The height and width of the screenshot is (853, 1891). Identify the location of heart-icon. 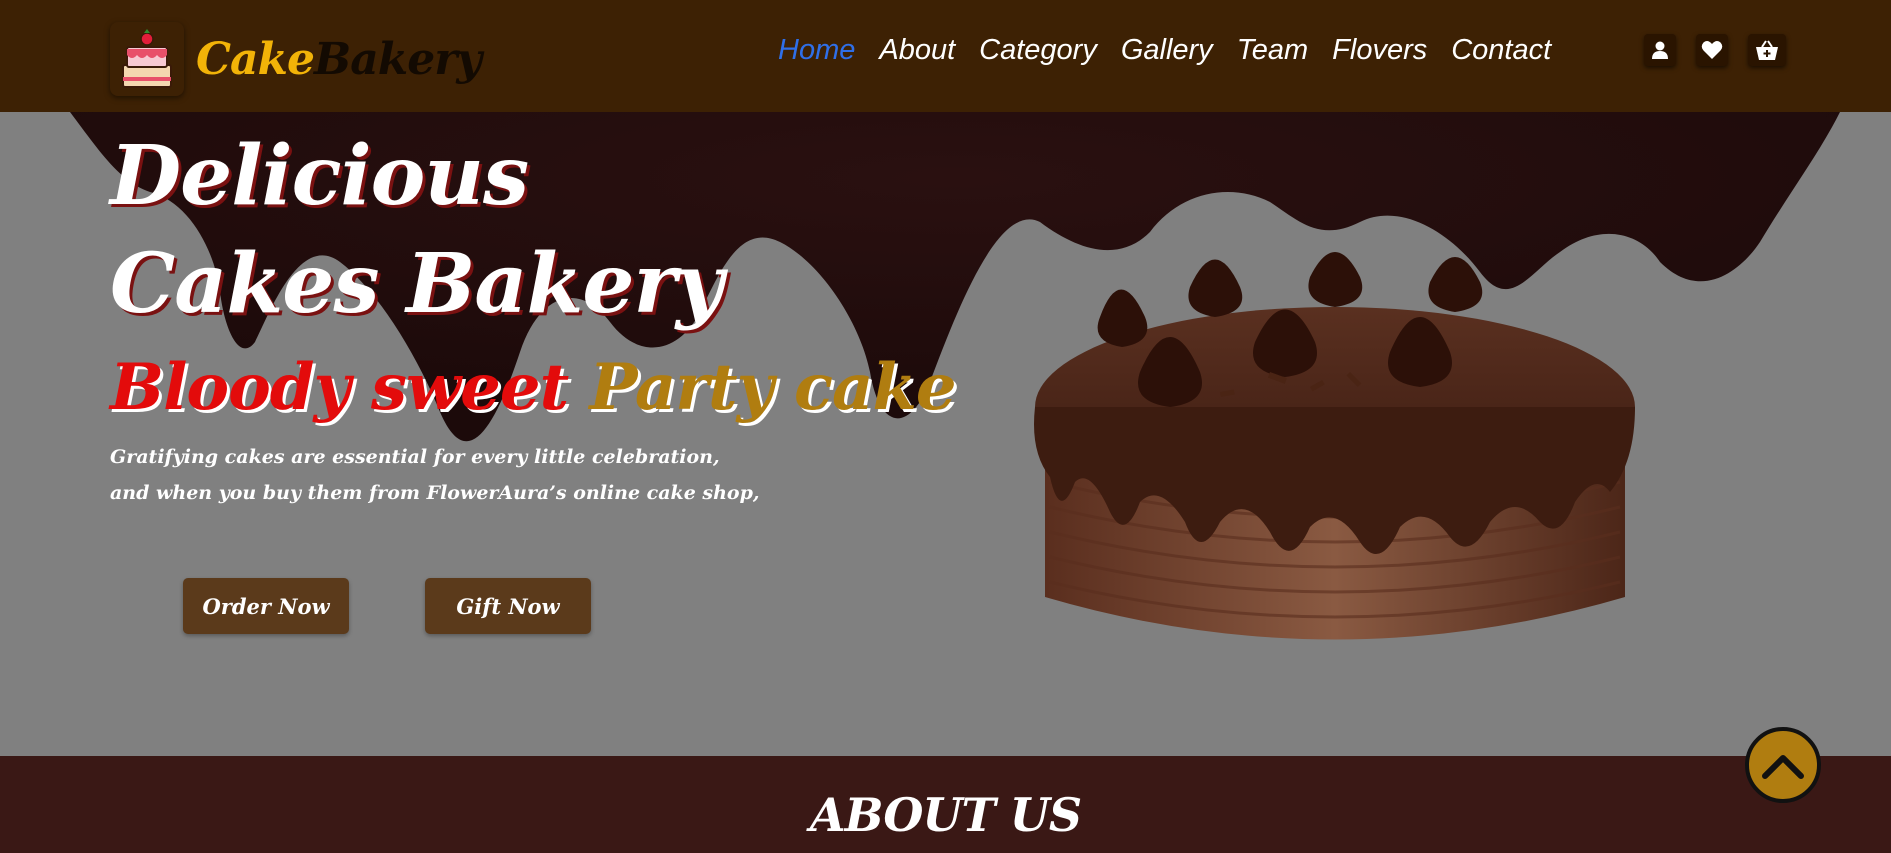
(1712, 50).